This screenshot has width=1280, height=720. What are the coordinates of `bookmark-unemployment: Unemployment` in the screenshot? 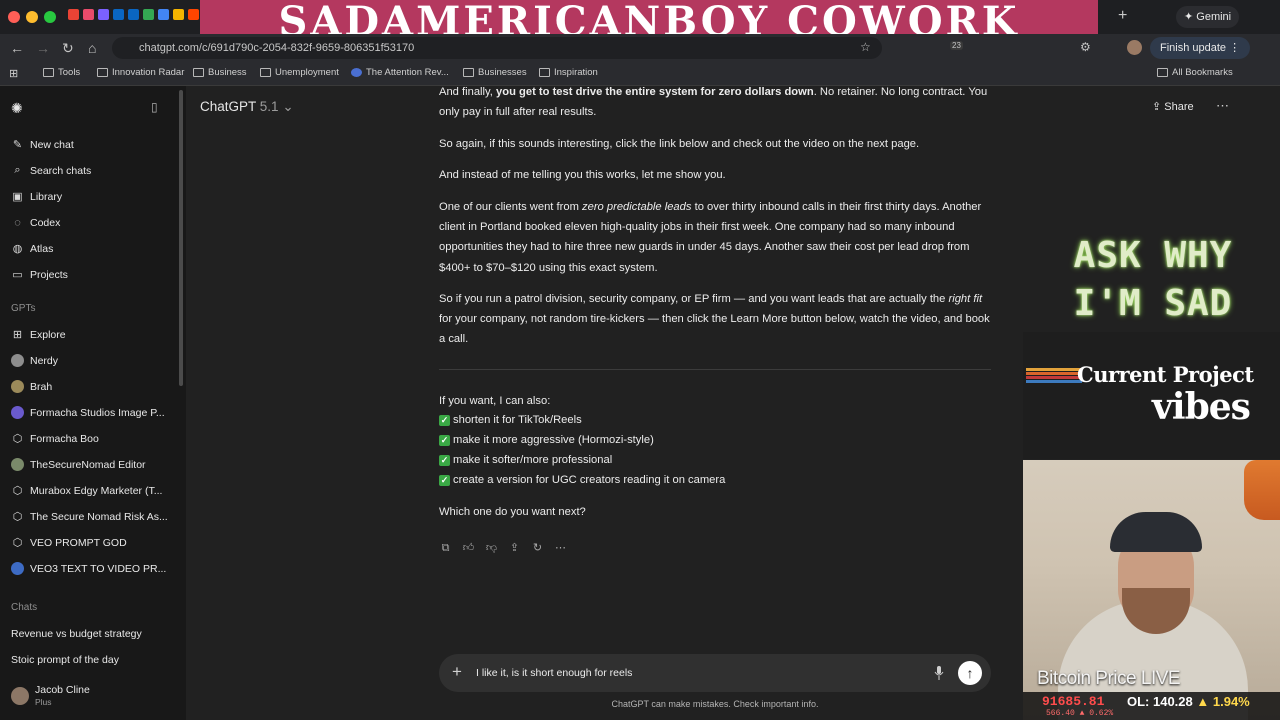 It's located at (299, 72).